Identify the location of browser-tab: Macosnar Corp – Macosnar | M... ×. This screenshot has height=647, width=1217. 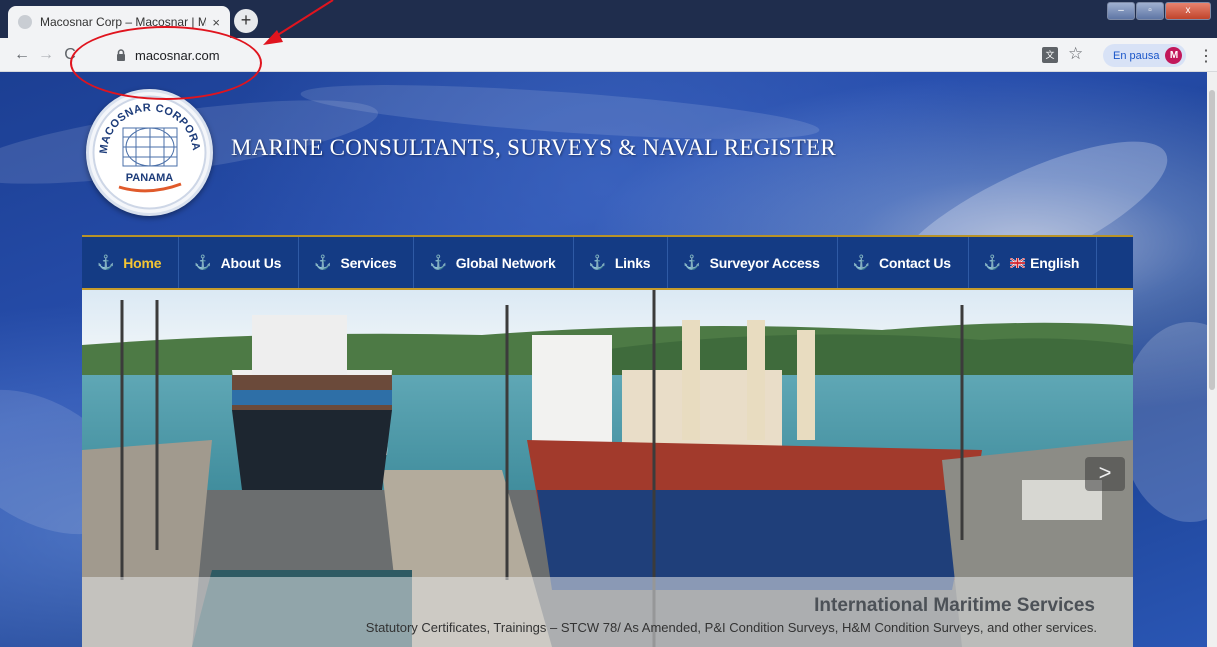
(119, 22).